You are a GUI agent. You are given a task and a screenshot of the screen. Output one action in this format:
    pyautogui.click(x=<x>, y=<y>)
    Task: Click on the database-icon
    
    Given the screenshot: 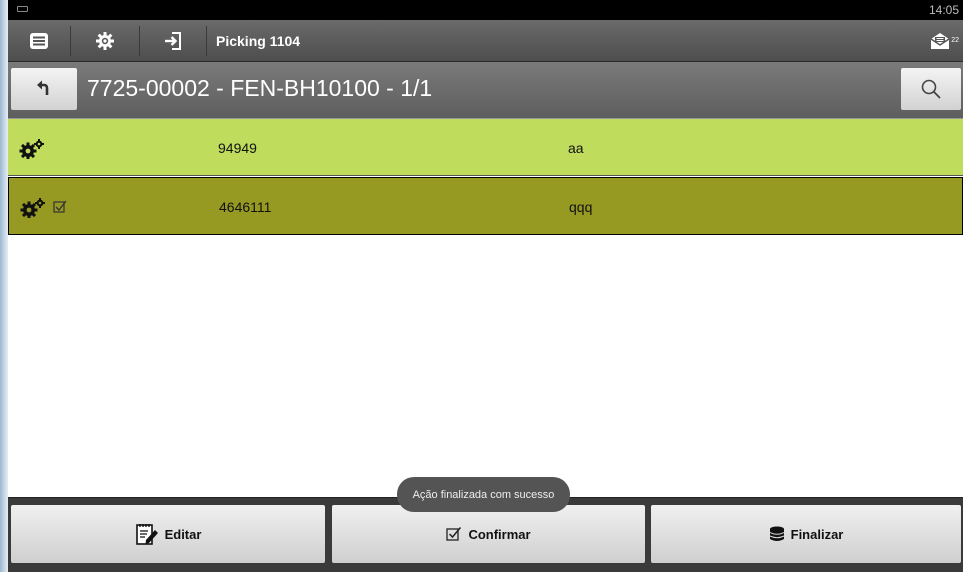 What is the action you would take?
    pyautogui.click(x=776, y=533)
    